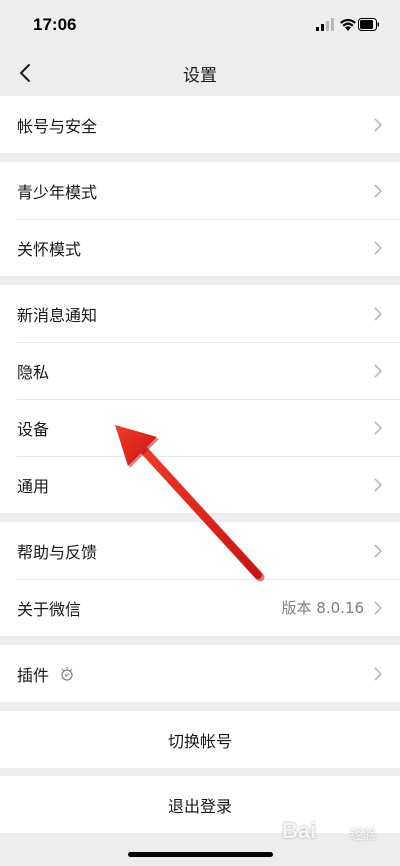 The width and height of the screenshot is (400, 866). Describe the element at coordinates (200, 190) in the screenshot. I see `settings-item-teen-mode: 青少年模式` at that location.